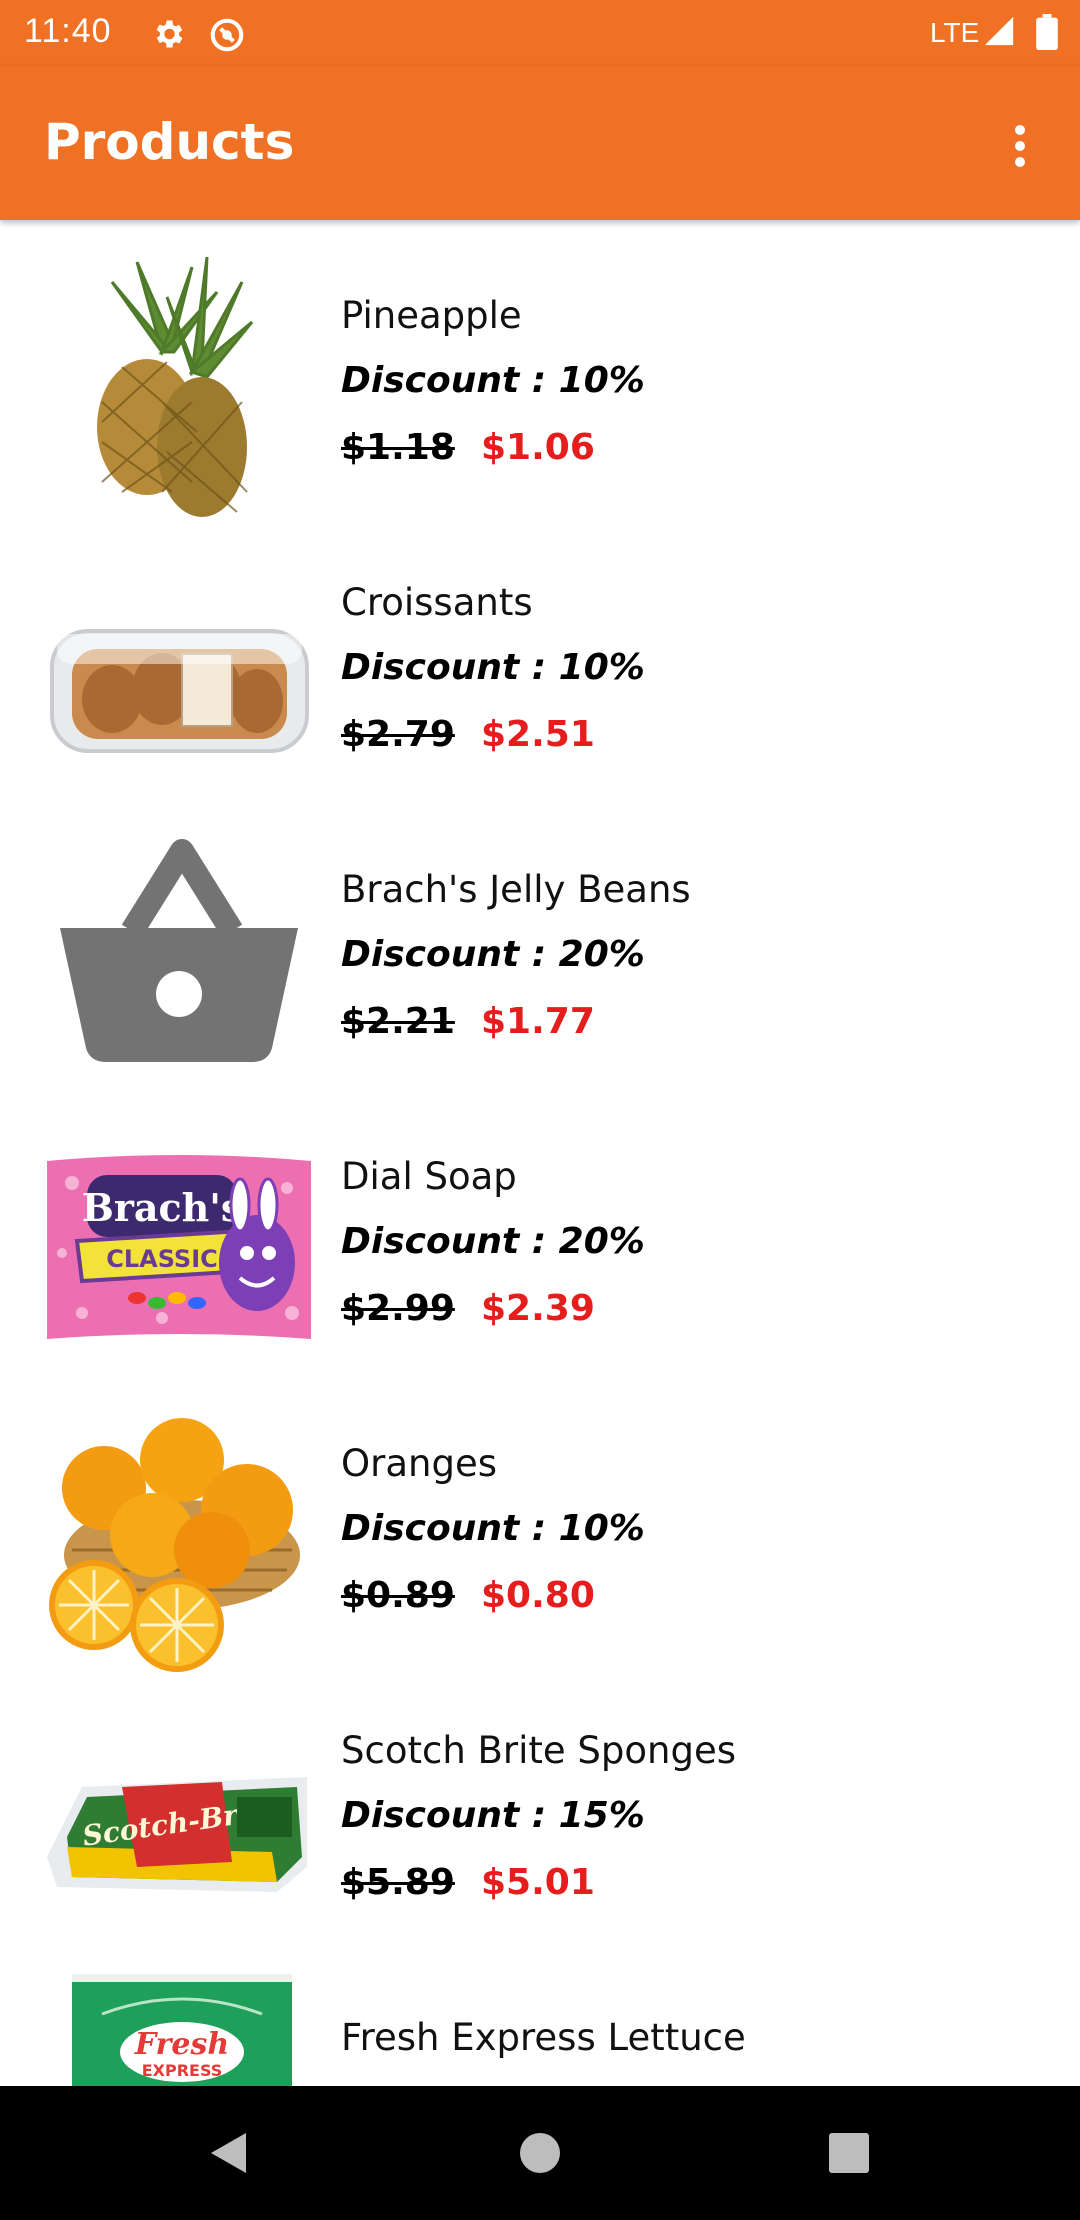 The image size is (1080, 2220). Describe the element at coordinates (543, 2037) in the screenshot. I see `product-name: Fresh Express Lettuce` at that location.